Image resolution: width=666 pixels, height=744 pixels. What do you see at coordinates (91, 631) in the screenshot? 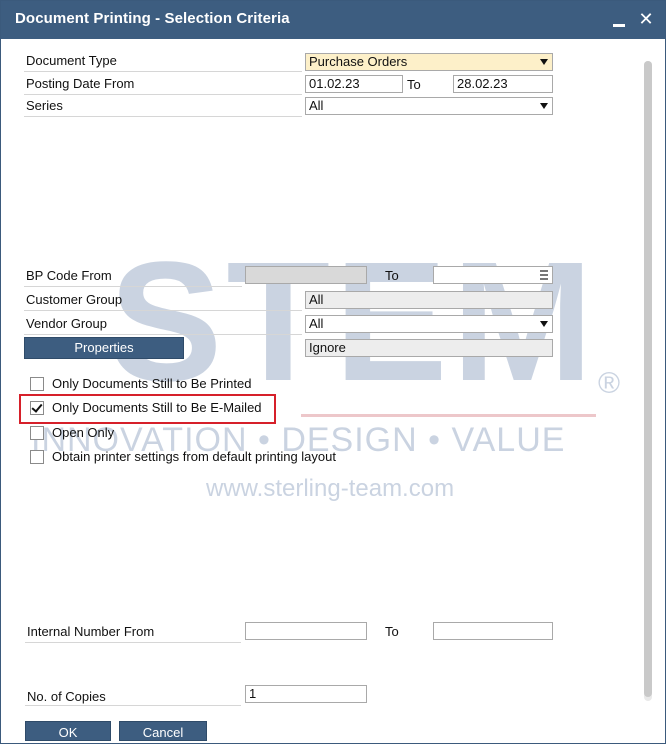
I see `internal-number-label: Internal Number From` at bounding box center [91, 631].